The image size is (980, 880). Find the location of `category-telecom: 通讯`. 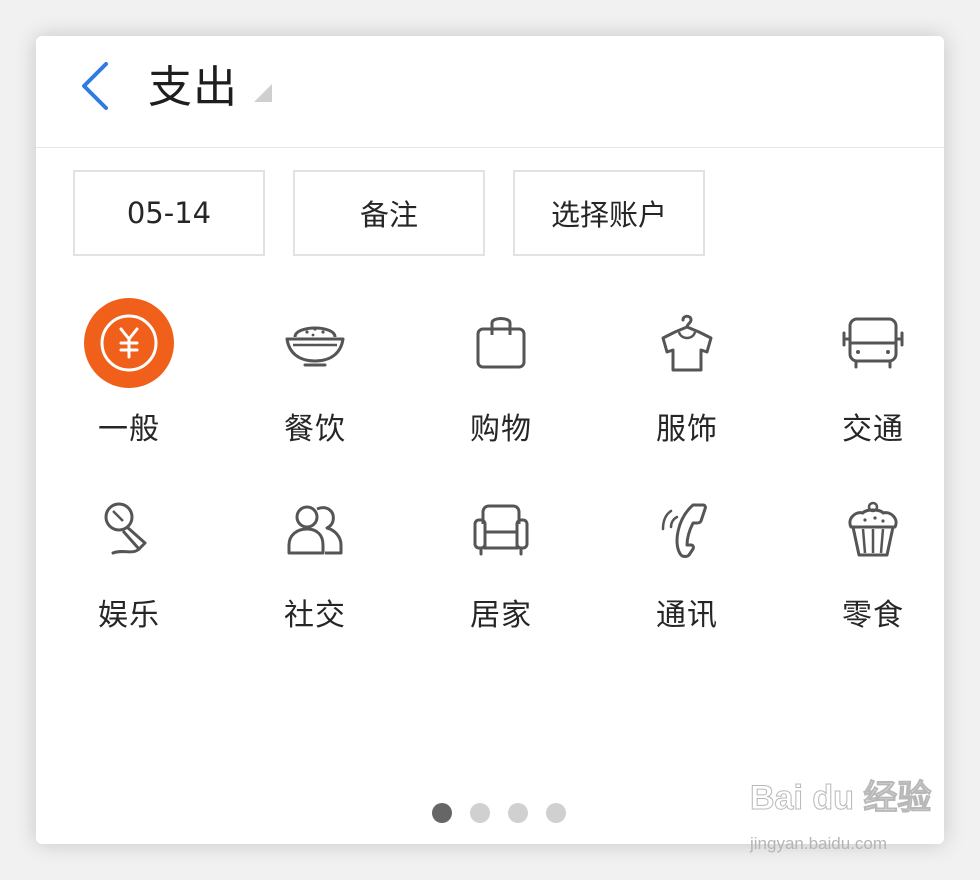

category-telecom: 通讯 is located at coordinates (687, 560).